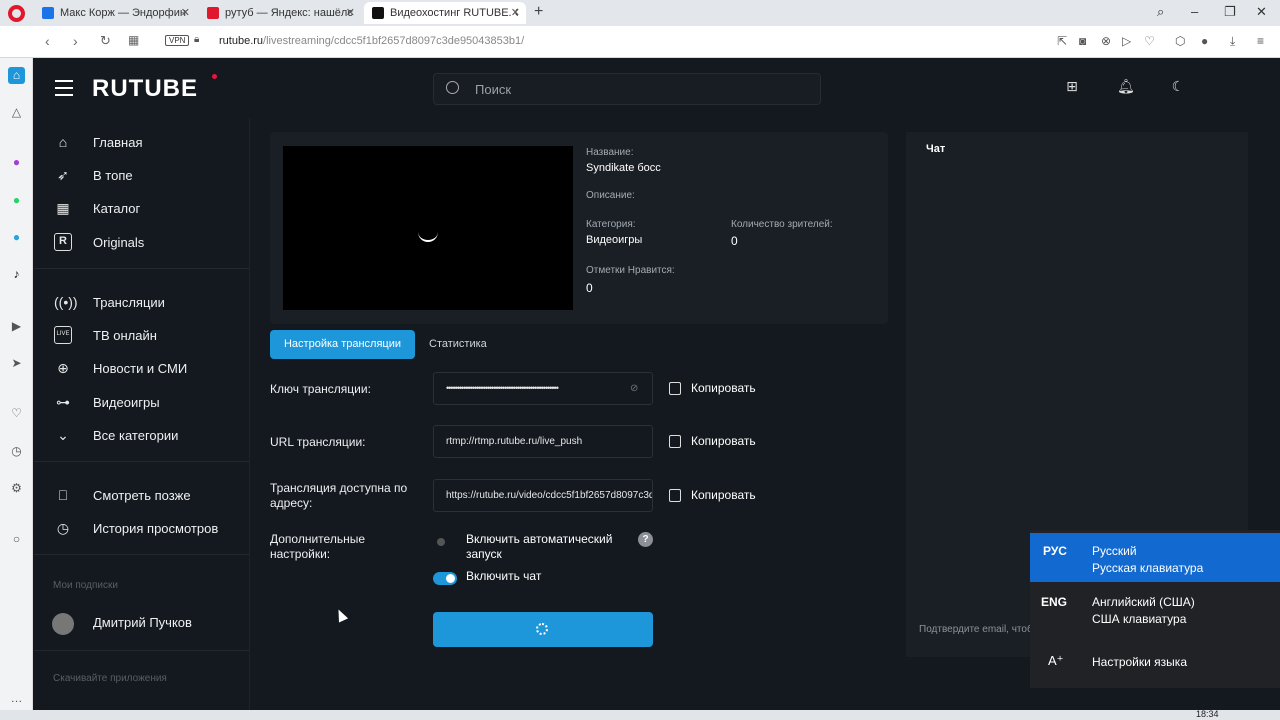 The height and width of the screenshot is (720, 1280). I want to click on send-icon: ➤, so click(16, 363).